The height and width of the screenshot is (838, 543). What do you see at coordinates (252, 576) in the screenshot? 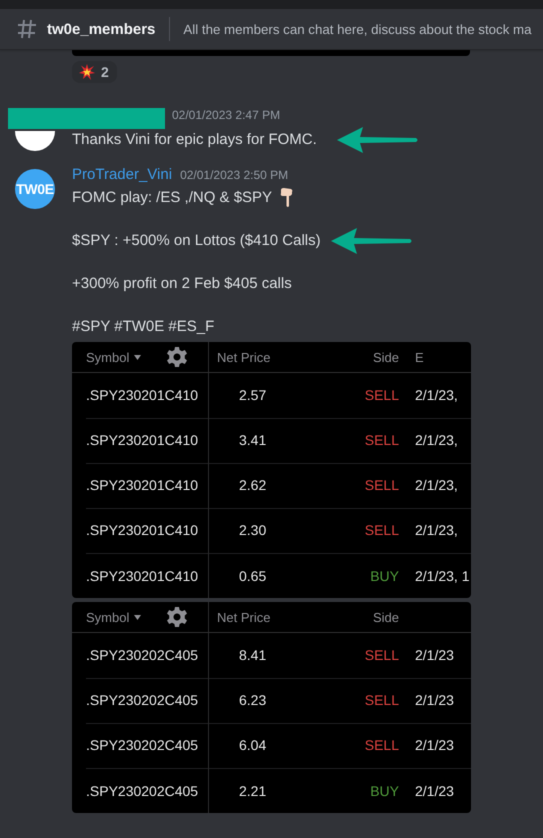
I see `table-cell: 0.65` at bounding box center [252, 576].